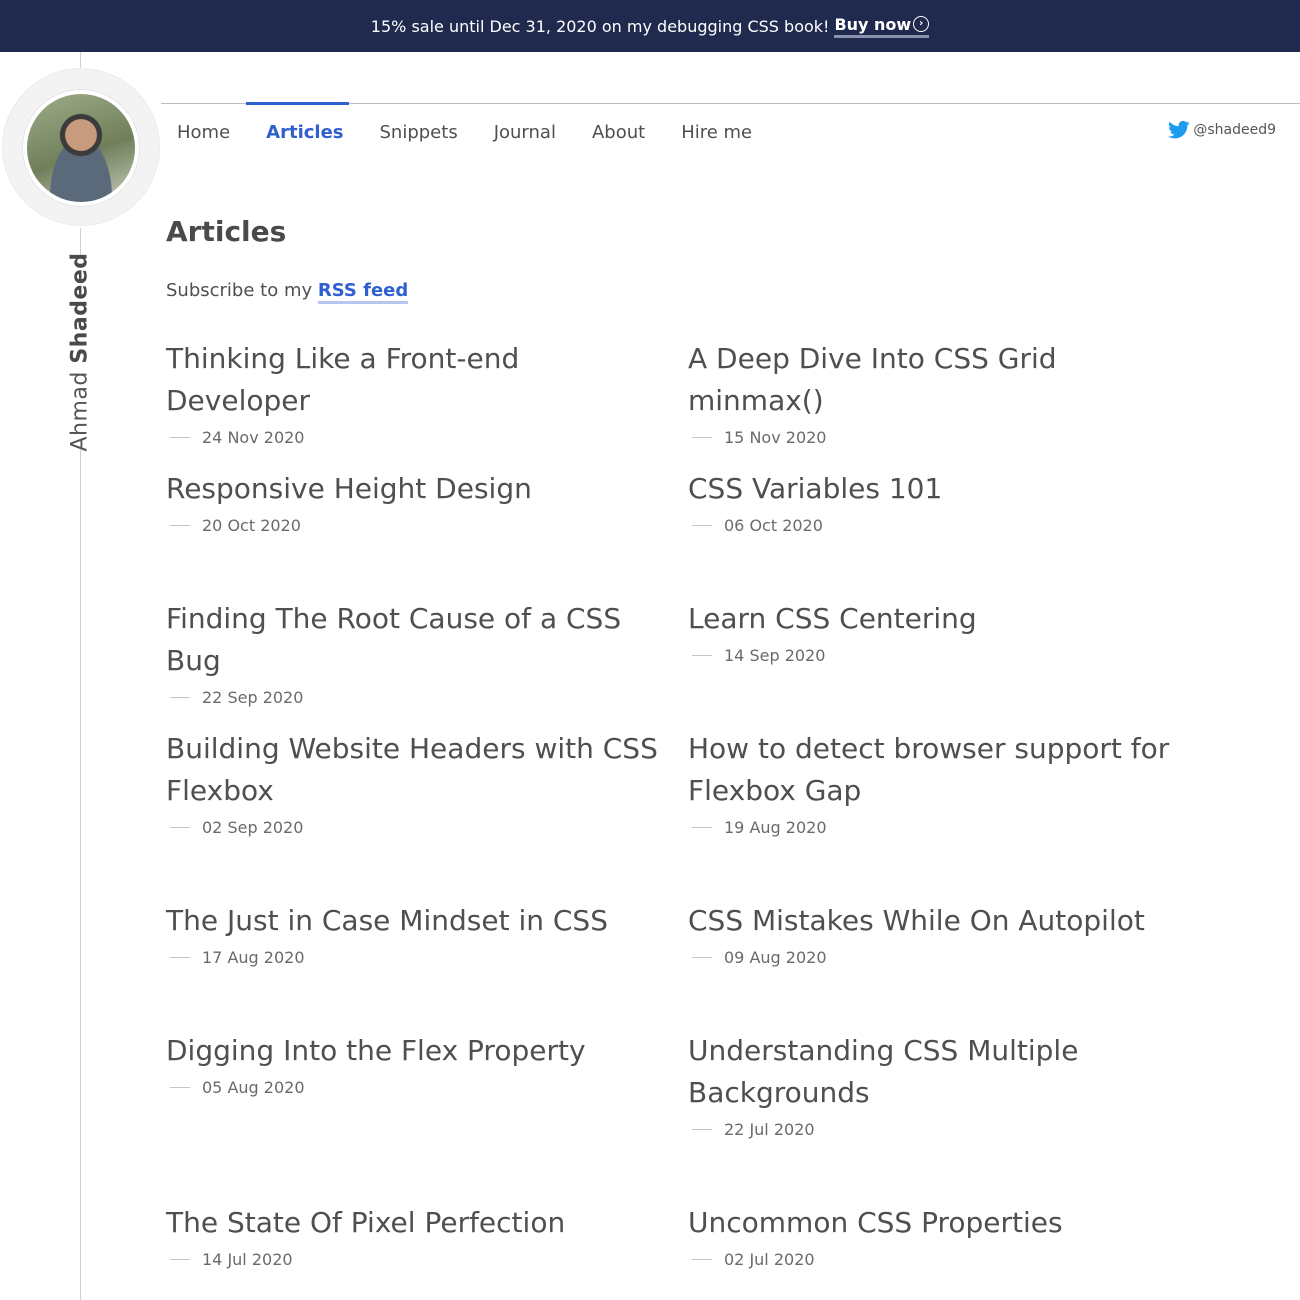 The width and height of the screenshot is (1300, 1300). What do you see at coordinates (247, 1259) in the screenshot?
I see `article-date: 14 Jul 2020` at bounding box center [247, 1259].